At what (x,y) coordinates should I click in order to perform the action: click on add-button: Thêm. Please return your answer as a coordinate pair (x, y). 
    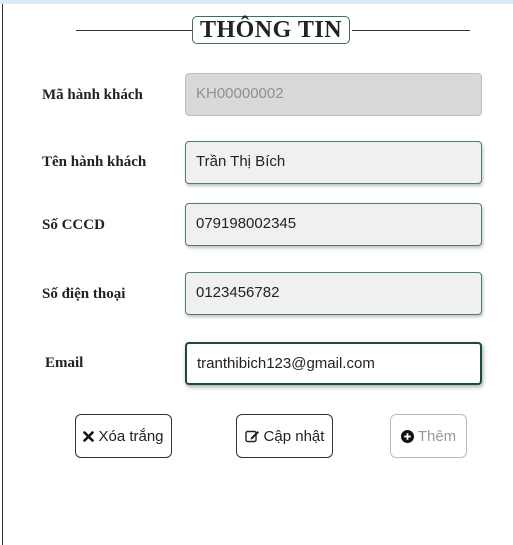
    Looking at the image, I should click on (428, 436).